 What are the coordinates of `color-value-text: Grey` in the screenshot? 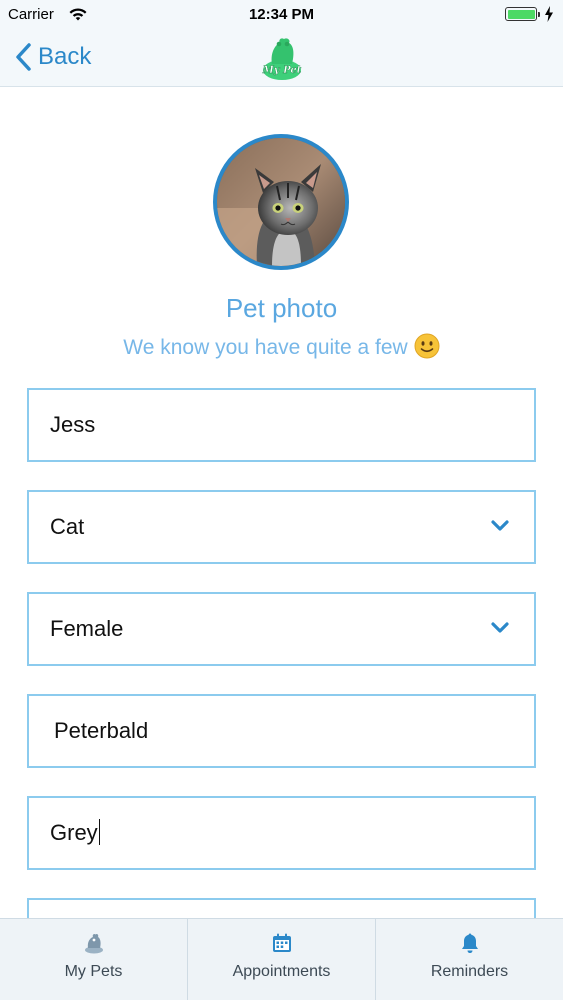 It's located at (74, 832).